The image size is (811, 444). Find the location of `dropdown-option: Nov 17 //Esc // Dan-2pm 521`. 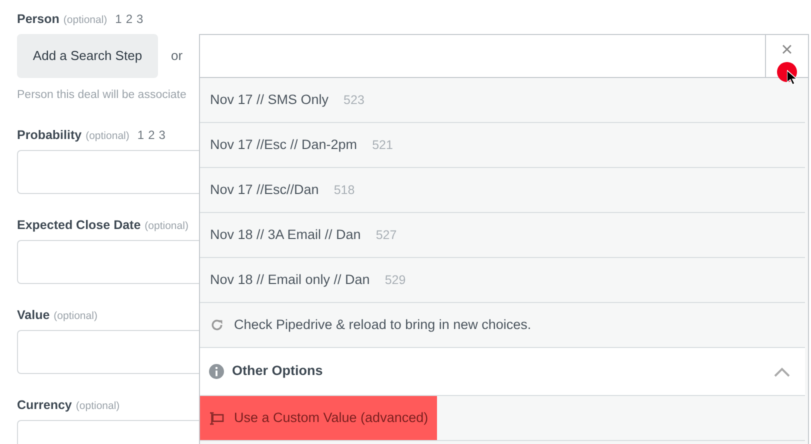

dropdown-option: Nov 17 //Esc // Dan-2pm 521 is located at coordinates (502, 145).